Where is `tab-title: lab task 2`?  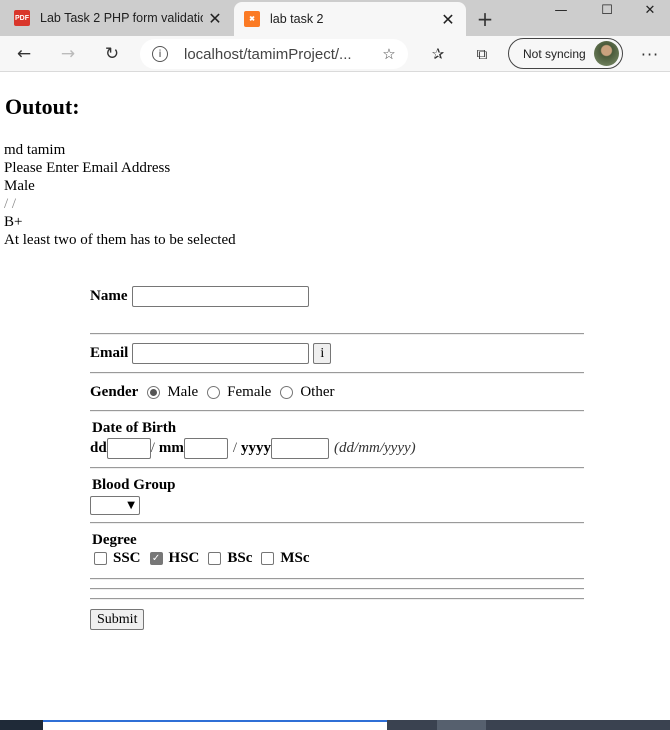 tab-title: lab task 2 is located at coordinates (297, 19).